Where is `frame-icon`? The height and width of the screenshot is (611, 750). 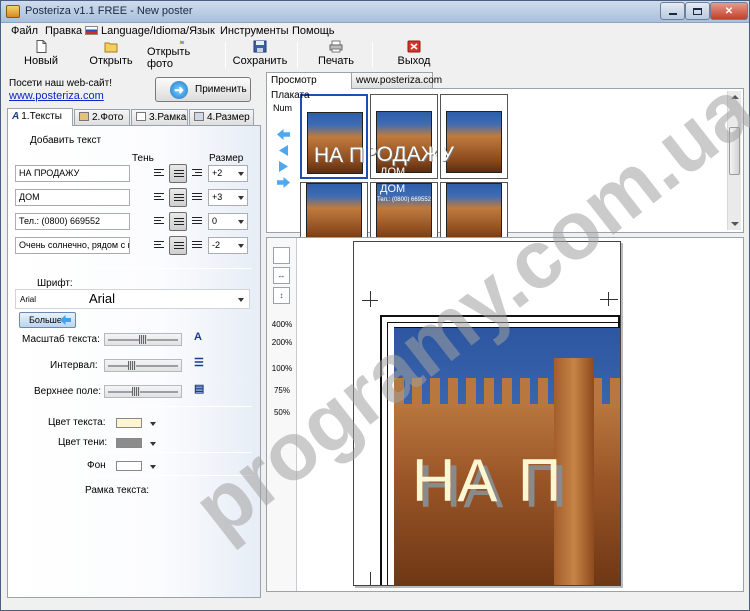 frame-icon is located at coordinates (141, 116).